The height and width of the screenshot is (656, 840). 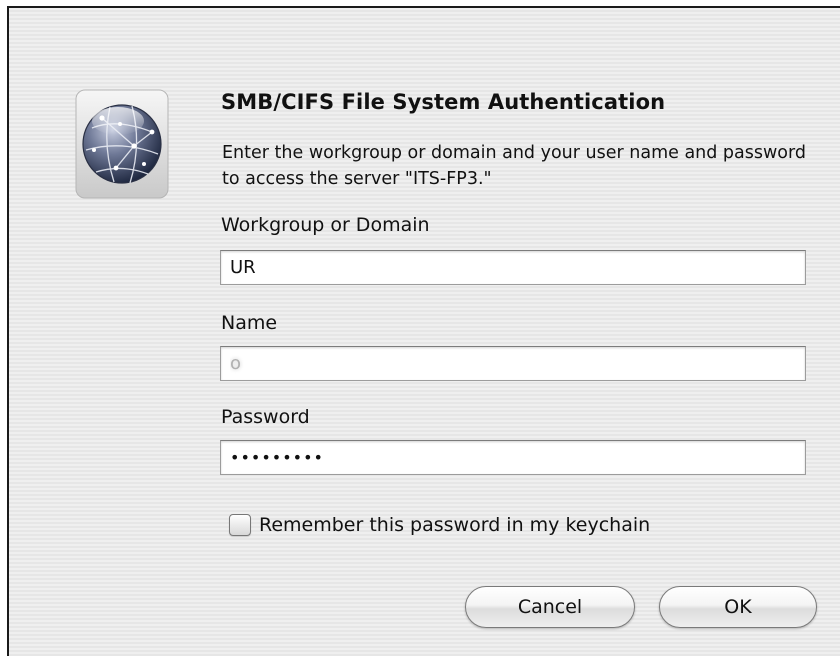 I want to click on workgroup-label: Workgroup or Domain, so click(x=325, y=225).